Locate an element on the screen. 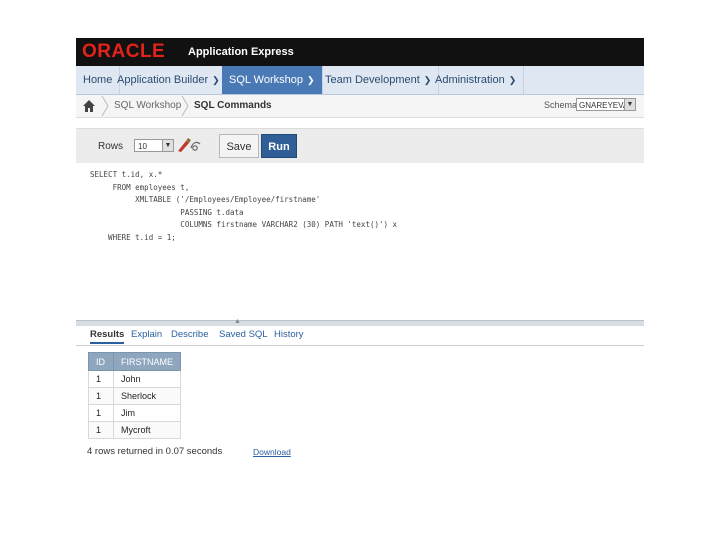  table-row: 1 Jim is located at coordinates (135, 413).